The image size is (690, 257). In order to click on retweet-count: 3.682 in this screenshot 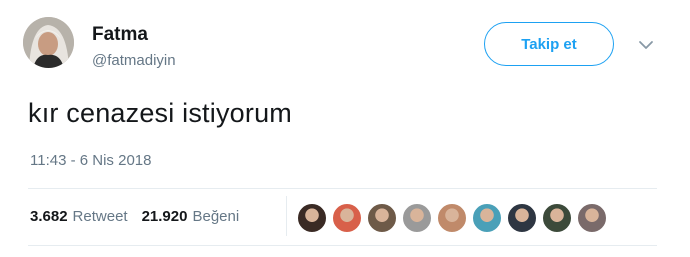, I will do `click(49, 216)`.